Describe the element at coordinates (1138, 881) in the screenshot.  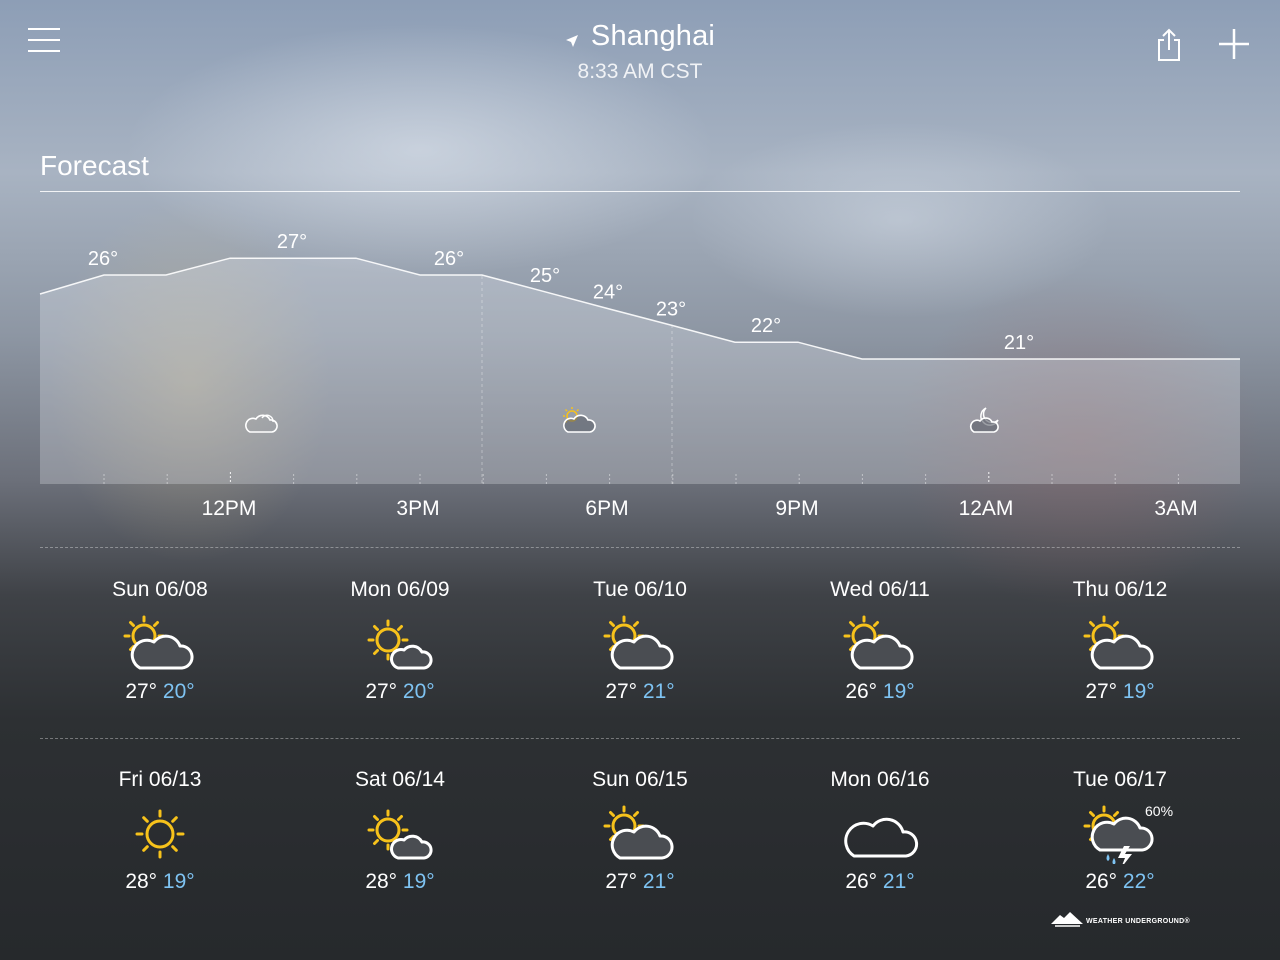
I see `low-temp: 22°` at that location.